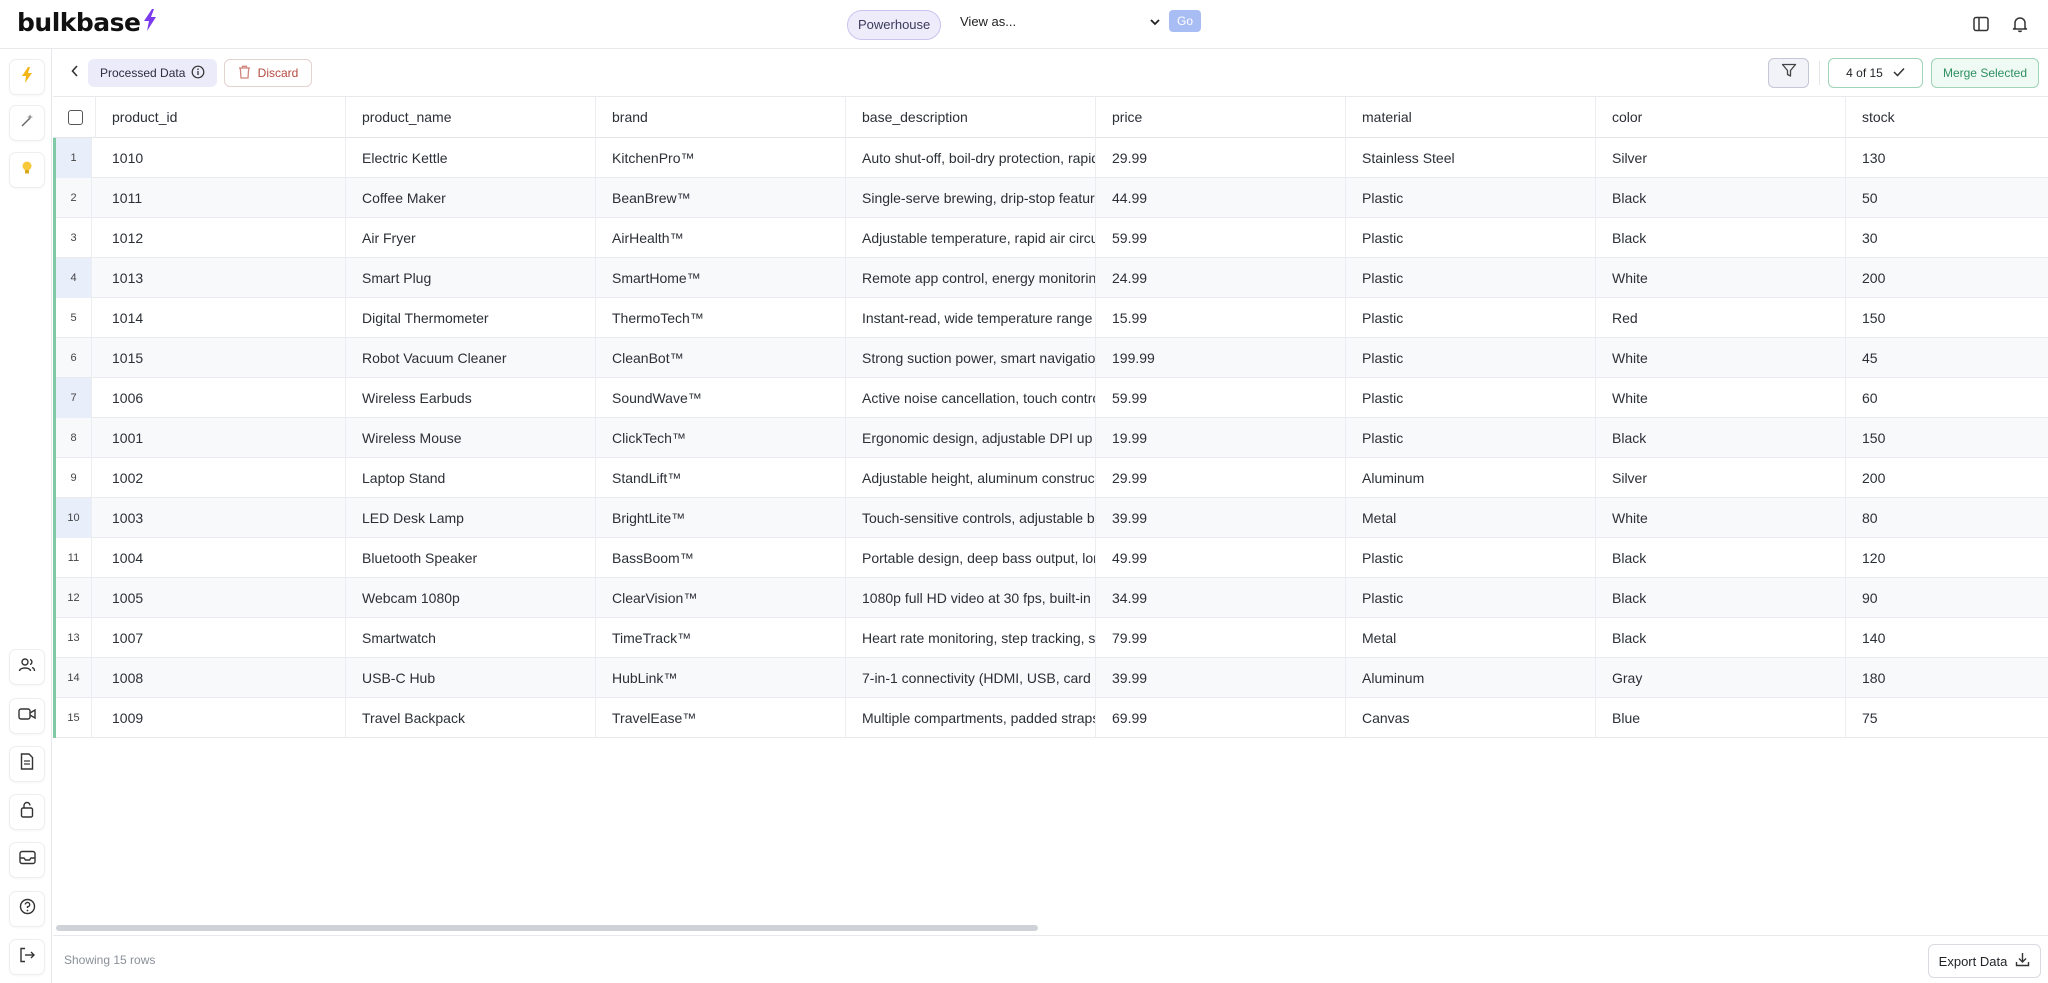 The image size is (2048, 983). What do you see at coordinates (221, 638) in the screenshot?
I see `table-cell: 1007` at bounding box center [221, 638].